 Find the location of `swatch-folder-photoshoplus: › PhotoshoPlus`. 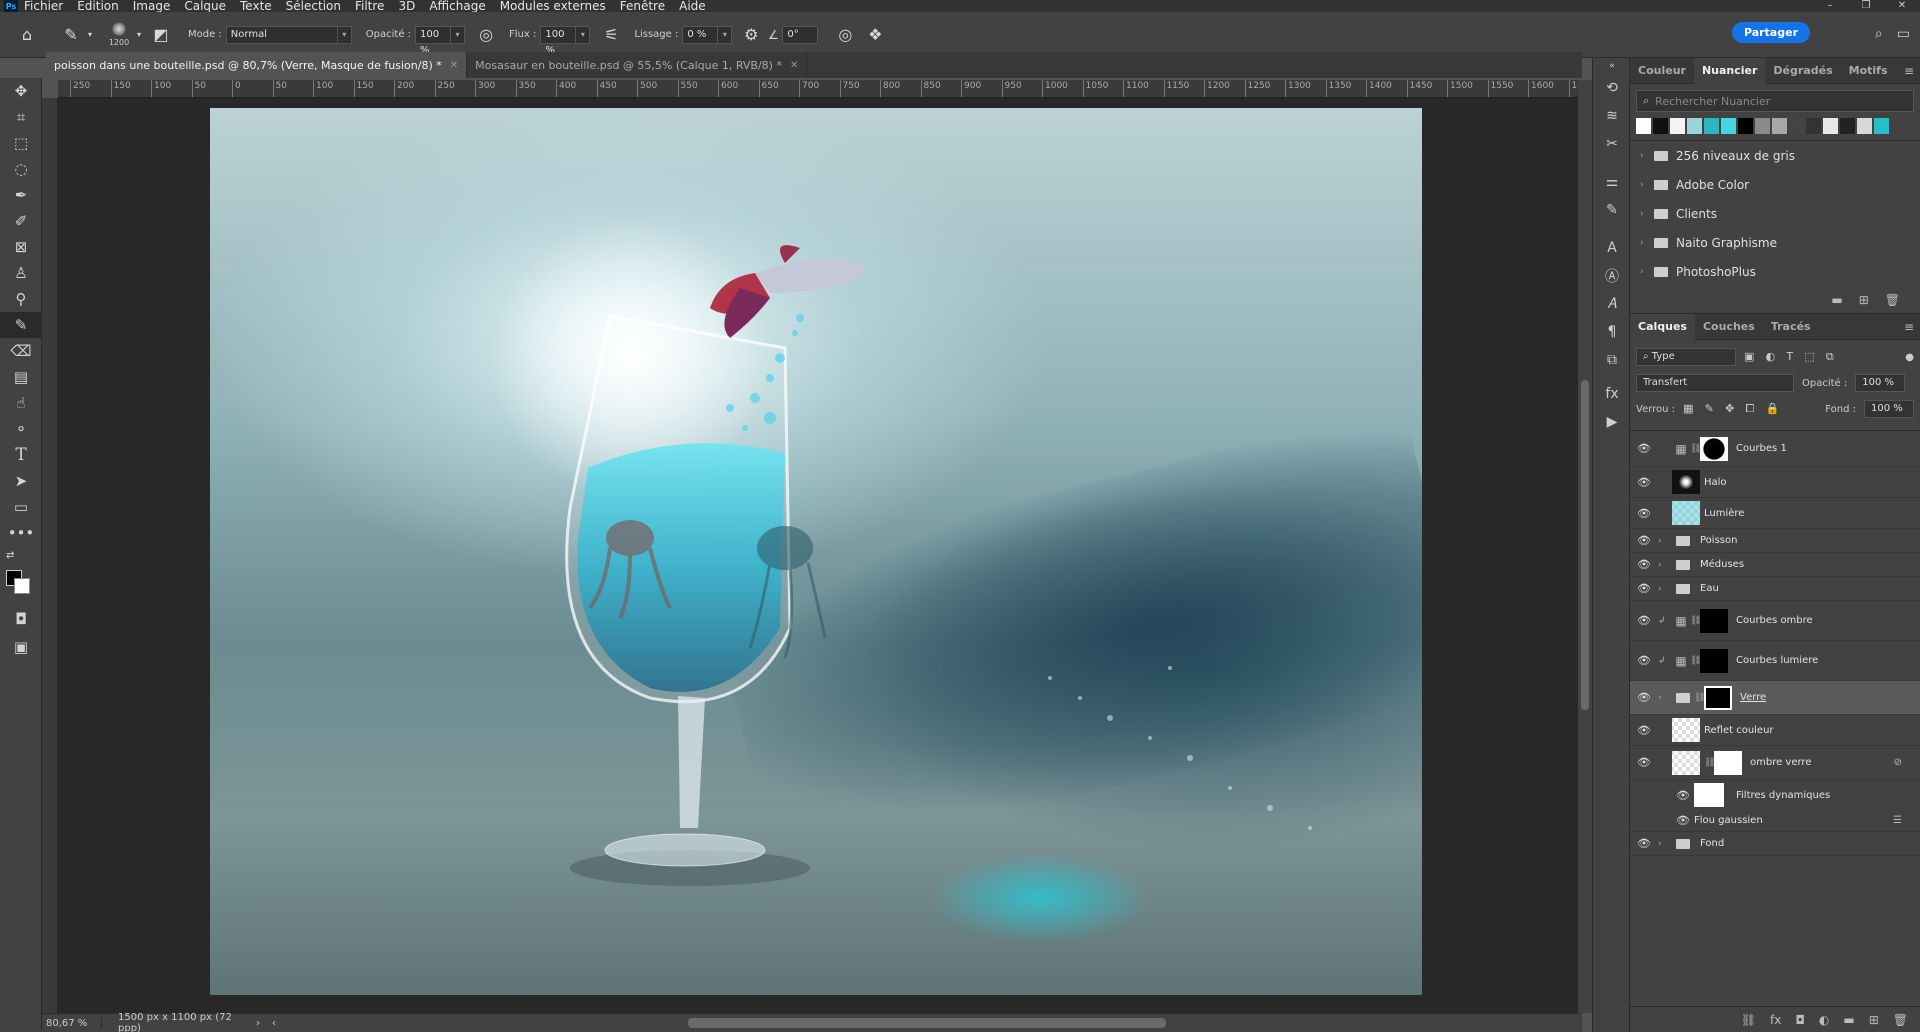

swatch-folder-photoshoplus: › PhotoshoPlus is located at coordinates (1775, 271).